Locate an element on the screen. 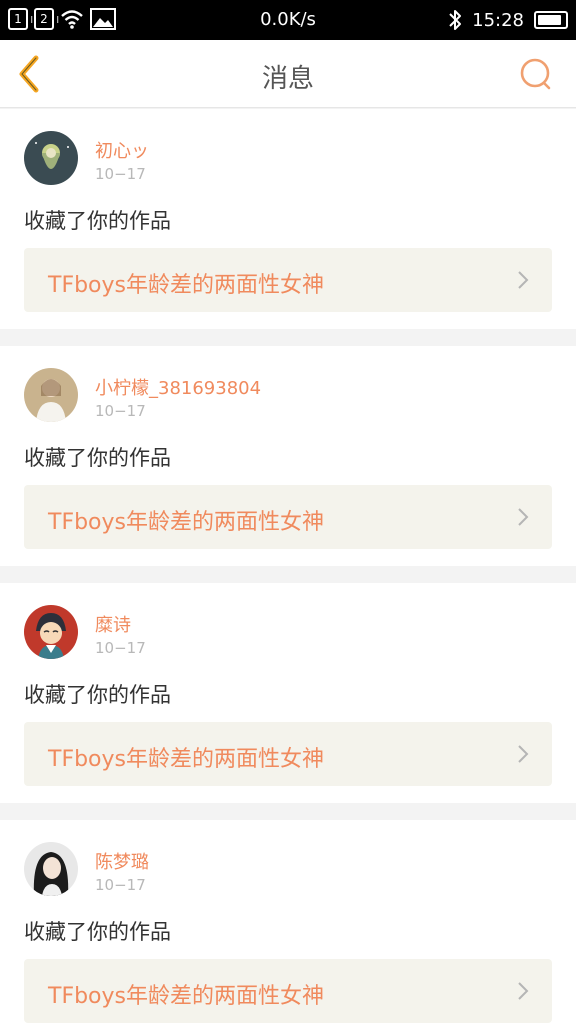  bluetooth-icon is located at coordinates (455, 20).